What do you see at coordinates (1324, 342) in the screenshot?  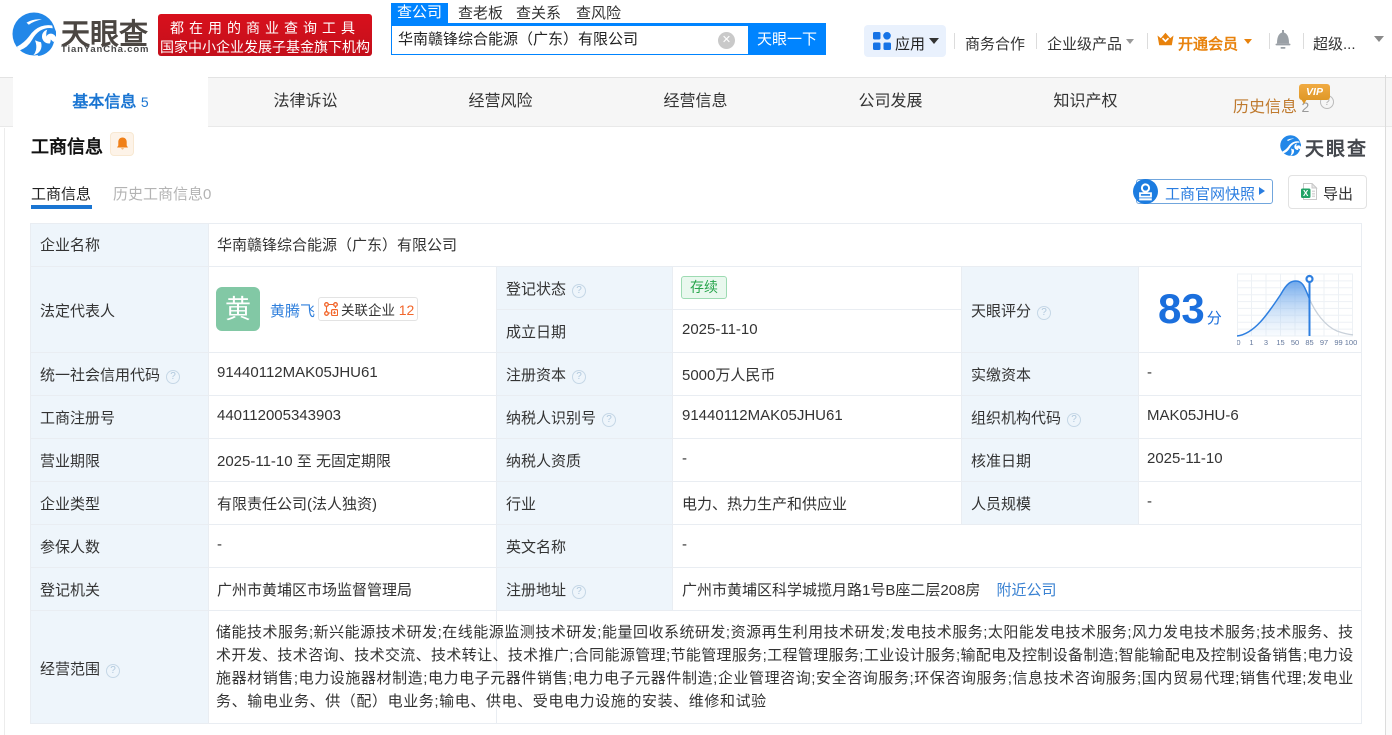 I see `svg-text: 97` at bounding box center [1324, 342].